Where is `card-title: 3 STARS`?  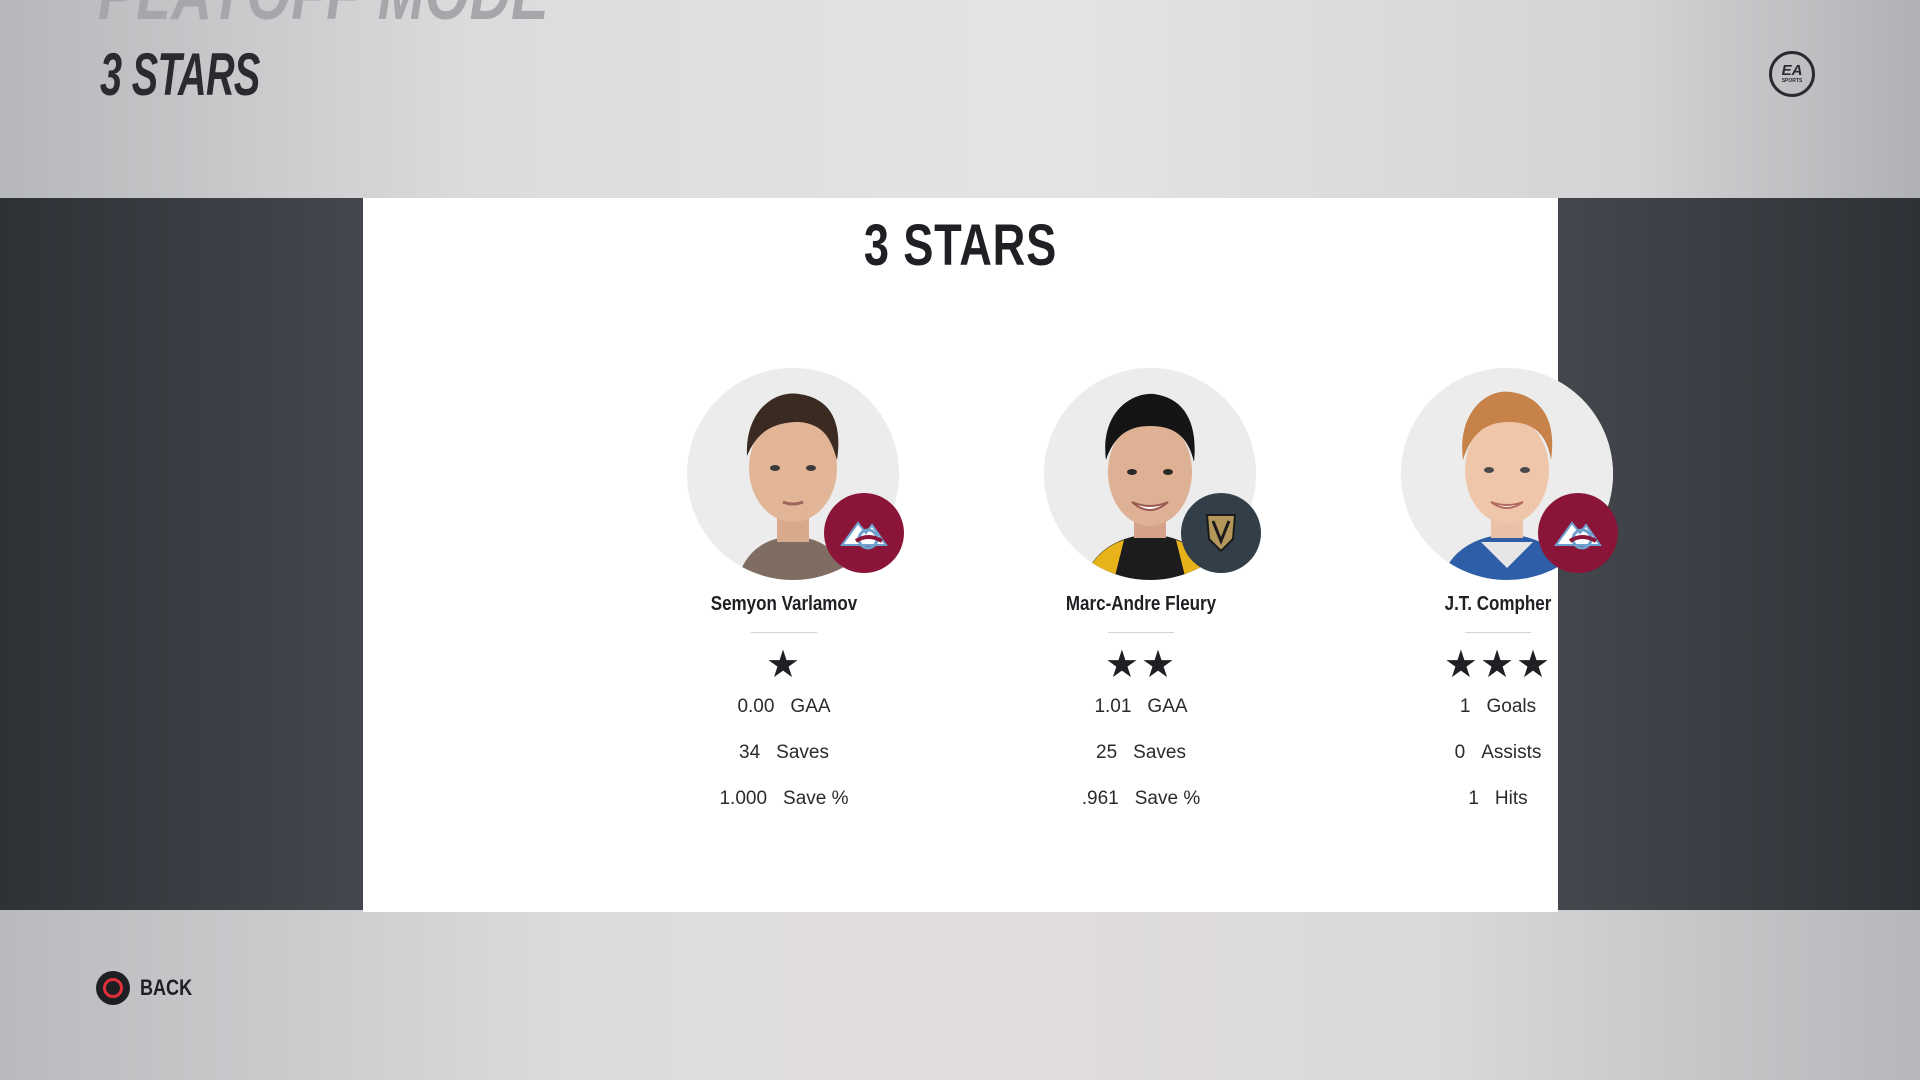 card-title: 3 STARS is located at coordinates (960, 245).